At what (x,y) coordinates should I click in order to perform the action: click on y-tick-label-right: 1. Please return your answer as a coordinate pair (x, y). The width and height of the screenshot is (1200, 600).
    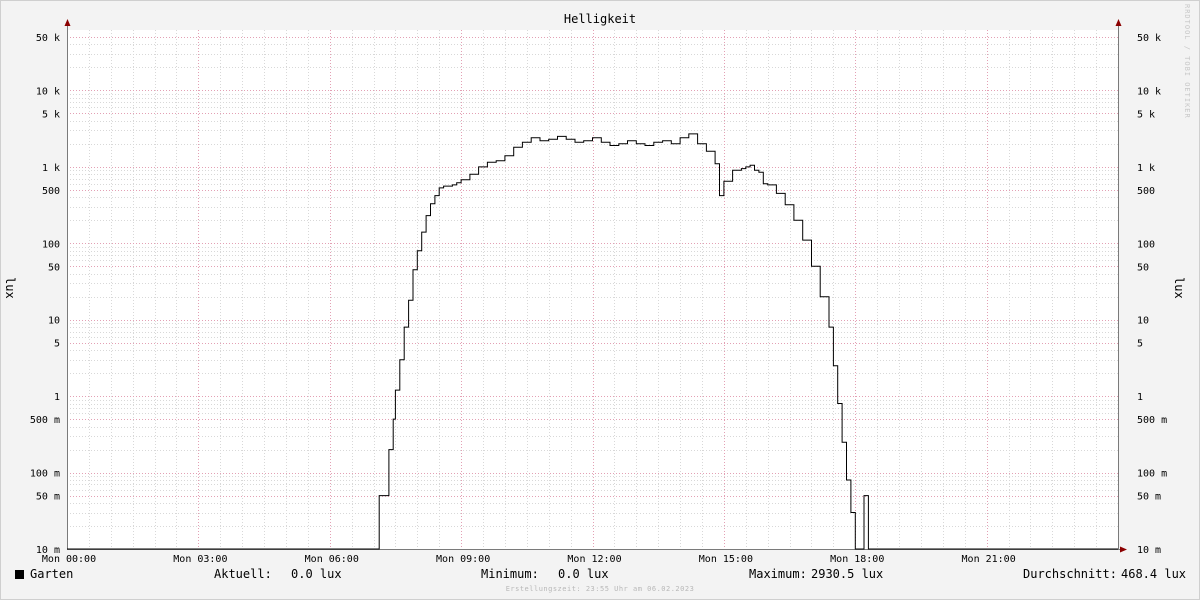
    Looking at the image, I should click on (1140, 397).